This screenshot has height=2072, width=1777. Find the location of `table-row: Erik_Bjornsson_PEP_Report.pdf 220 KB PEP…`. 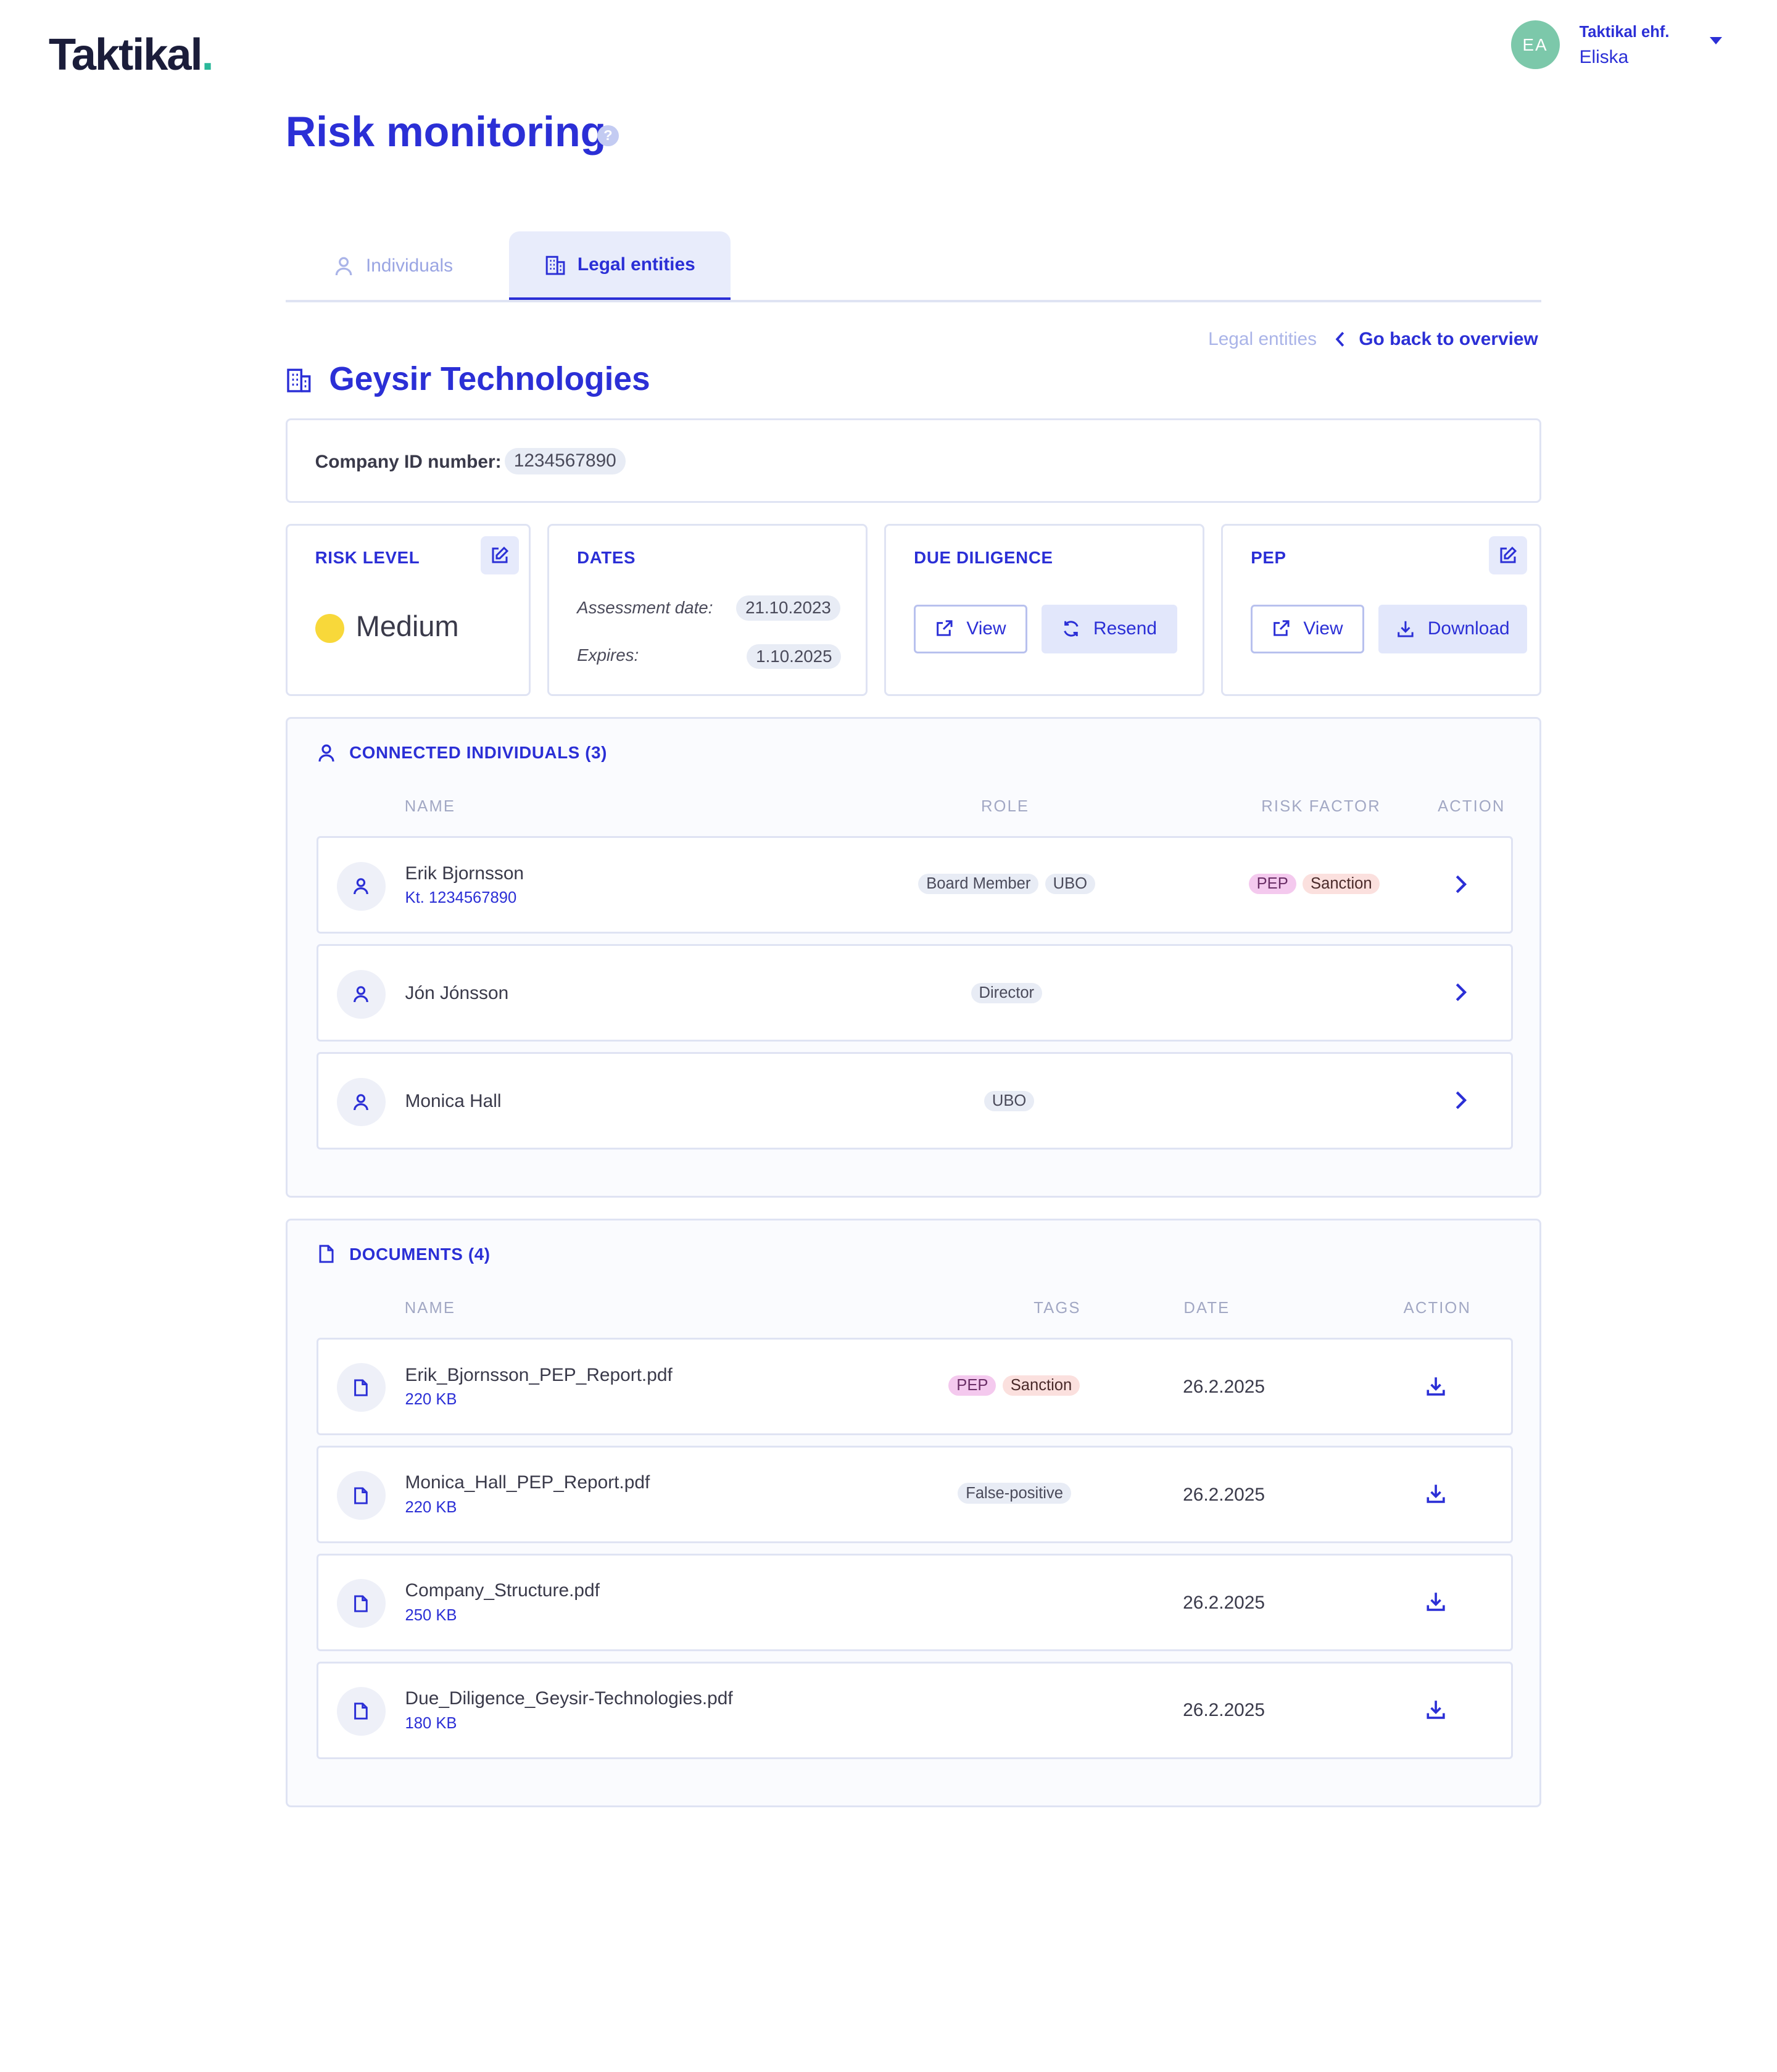

table-row: Erik_Bjornsson_PEP_Report.pdf 220 KB PEP… is located at coordinates (914, 1386).